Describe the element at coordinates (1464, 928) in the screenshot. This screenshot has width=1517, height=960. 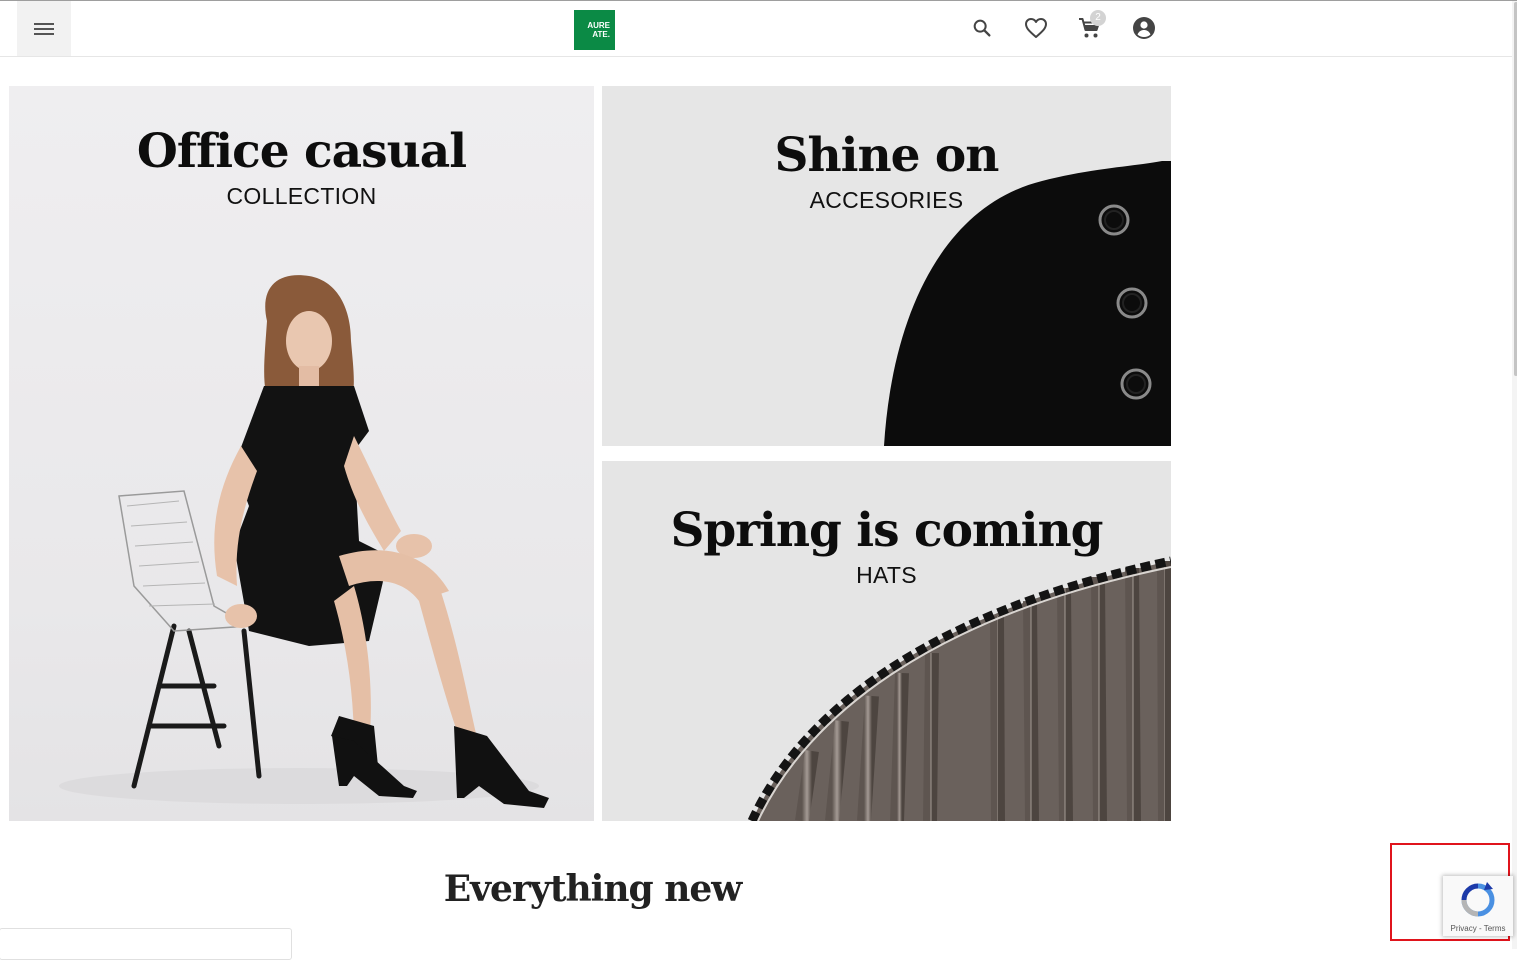
I see `privacy-link: Privacy` at that location.